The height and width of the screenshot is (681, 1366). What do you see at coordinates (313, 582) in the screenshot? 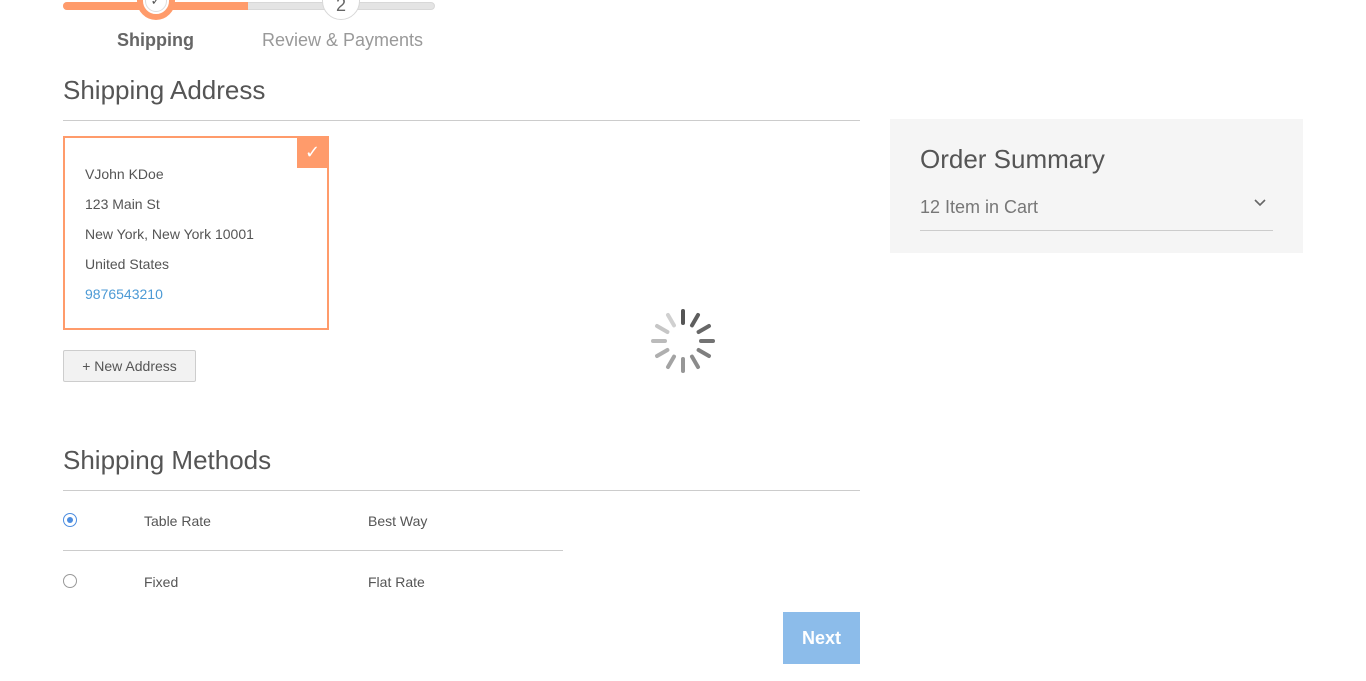
I see `shipping-method-row: Fixed Flat Rate` at bounding box center [313, 582].